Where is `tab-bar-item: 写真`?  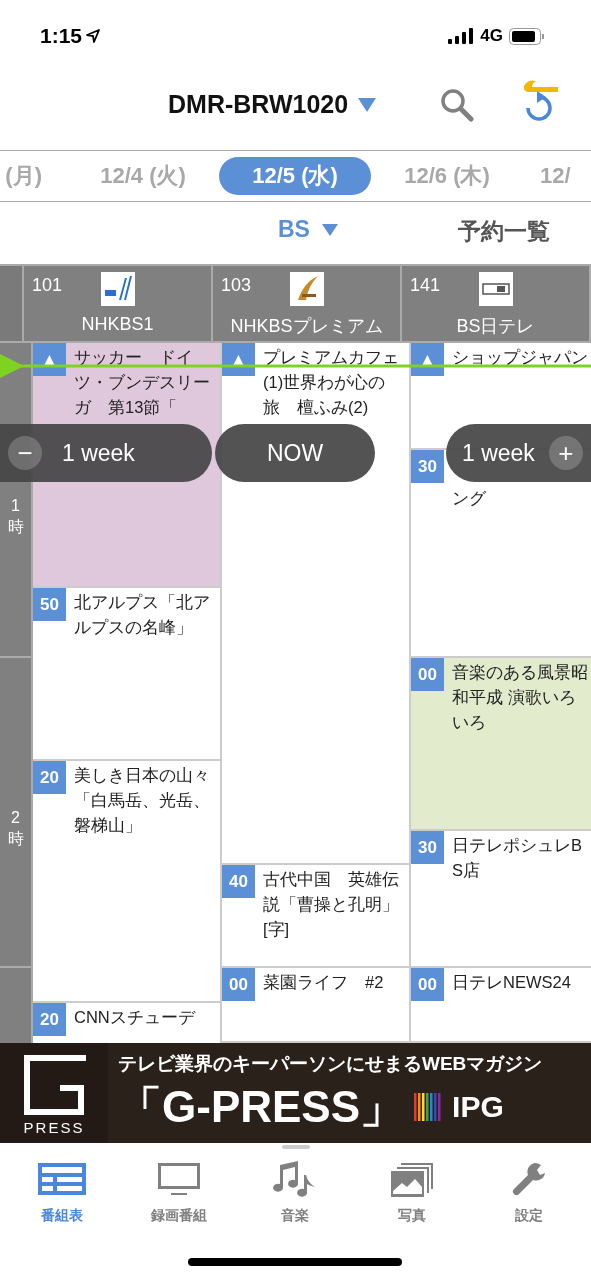
tab-bar-item: 写真 is located at coordinates (412, 1193).